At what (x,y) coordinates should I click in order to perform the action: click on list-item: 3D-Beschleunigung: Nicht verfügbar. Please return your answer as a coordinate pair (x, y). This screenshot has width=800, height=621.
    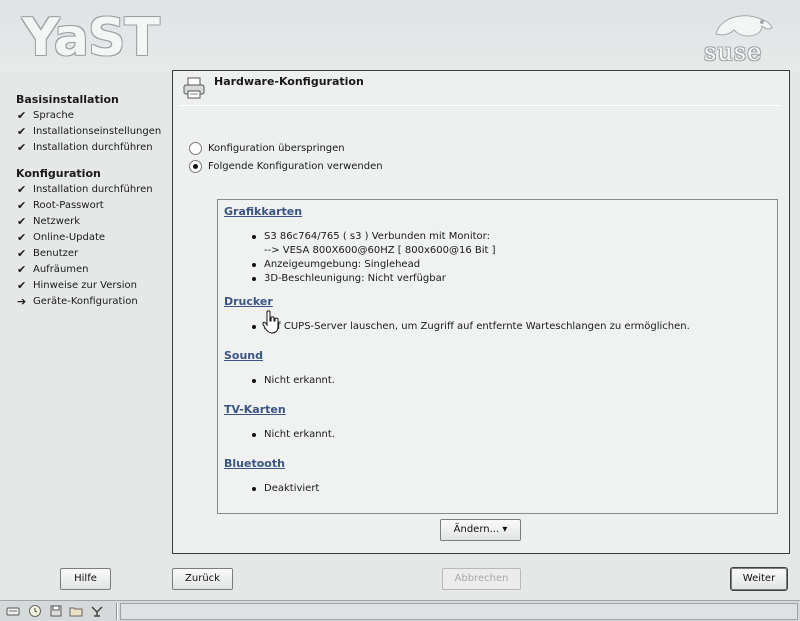
    Looking at the image, I should click on (511, 279).